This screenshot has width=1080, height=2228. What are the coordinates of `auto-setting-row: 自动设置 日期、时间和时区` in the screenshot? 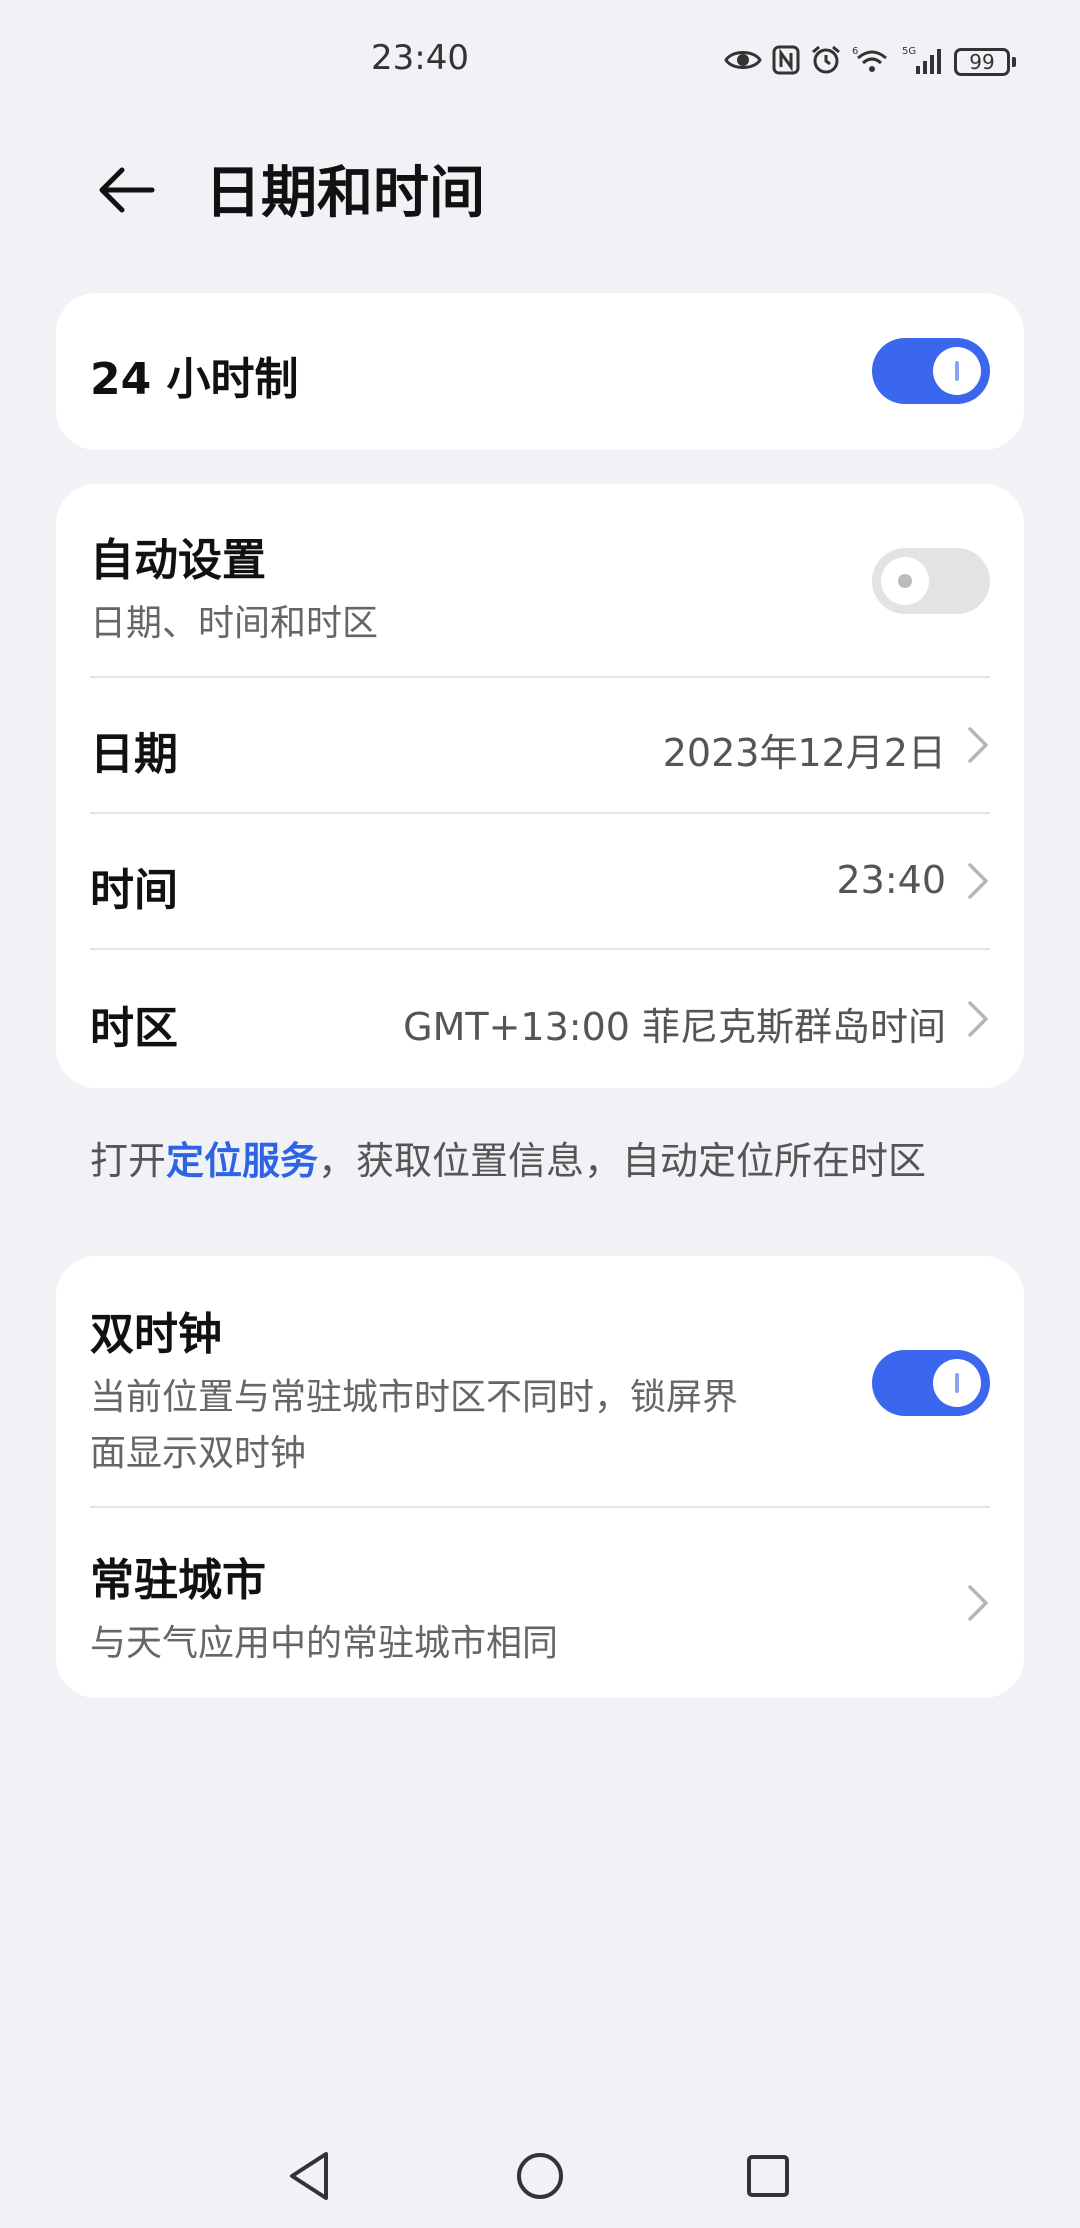 It's located at (540, 580).